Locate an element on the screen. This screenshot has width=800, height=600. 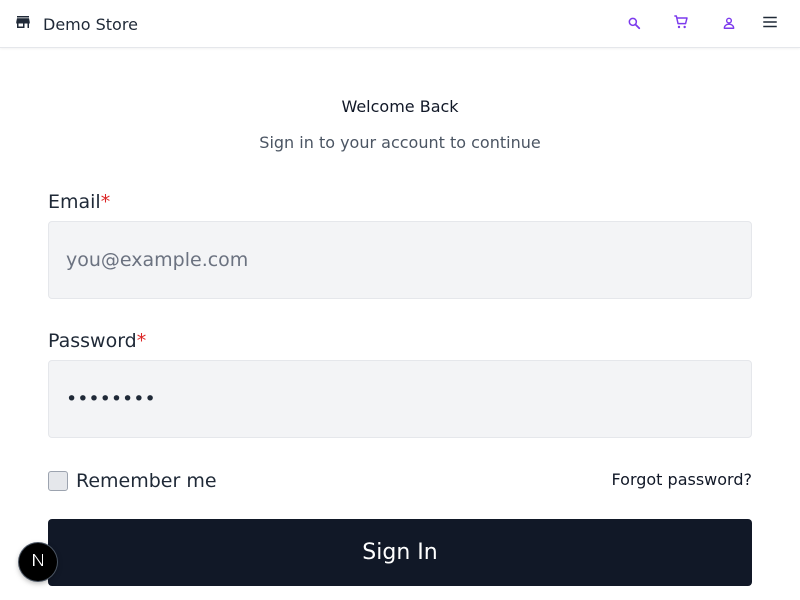
email-label: Email* is located at coordinates (79, 202).